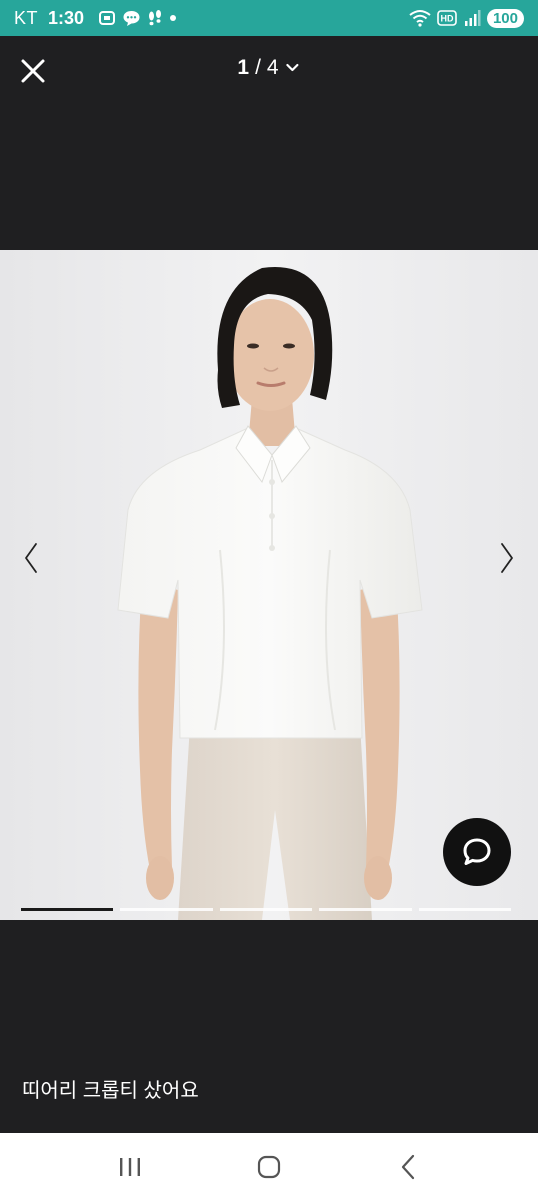 The image size is (538, 1200). I want to click on close-button, so click(33, 71).